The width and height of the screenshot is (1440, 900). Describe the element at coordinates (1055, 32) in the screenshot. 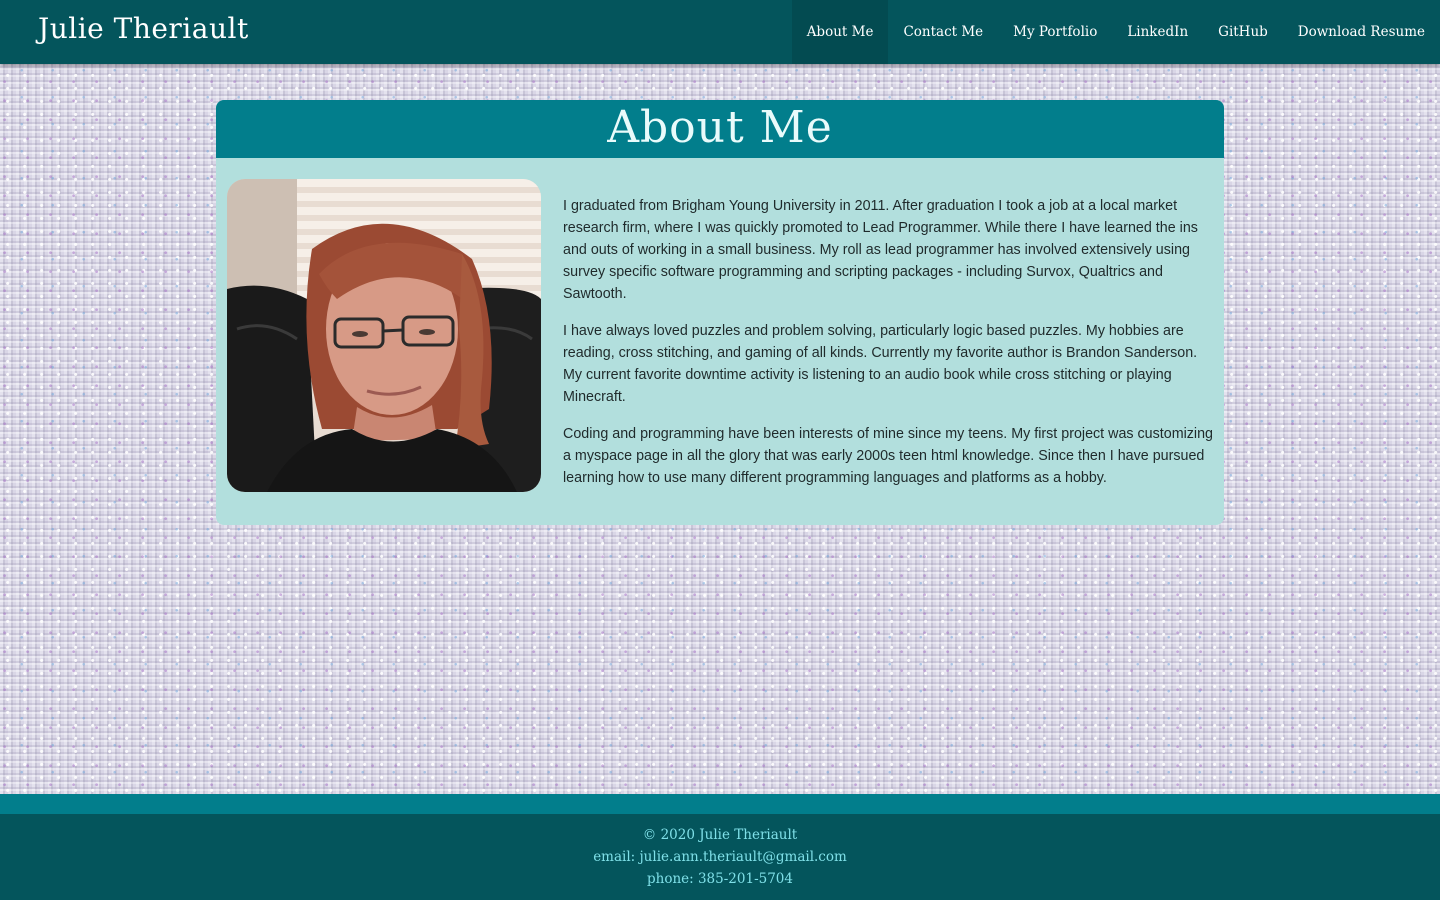

I see `nav-link-my-portfolio: My Portfolio` at that location.